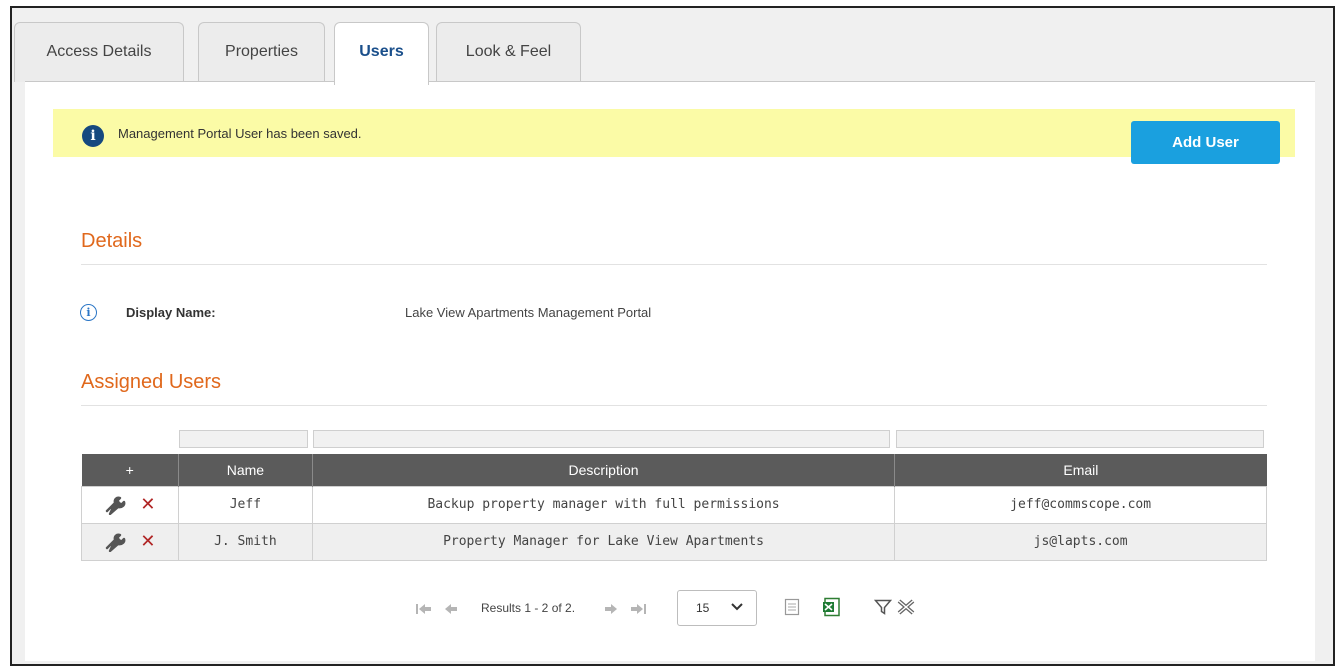 This screenshot has height=666, width=1341. What do you see at coordinates (611, 609) in the screenshot?
I see `next-page-icon` at bounding box center [611, 609].